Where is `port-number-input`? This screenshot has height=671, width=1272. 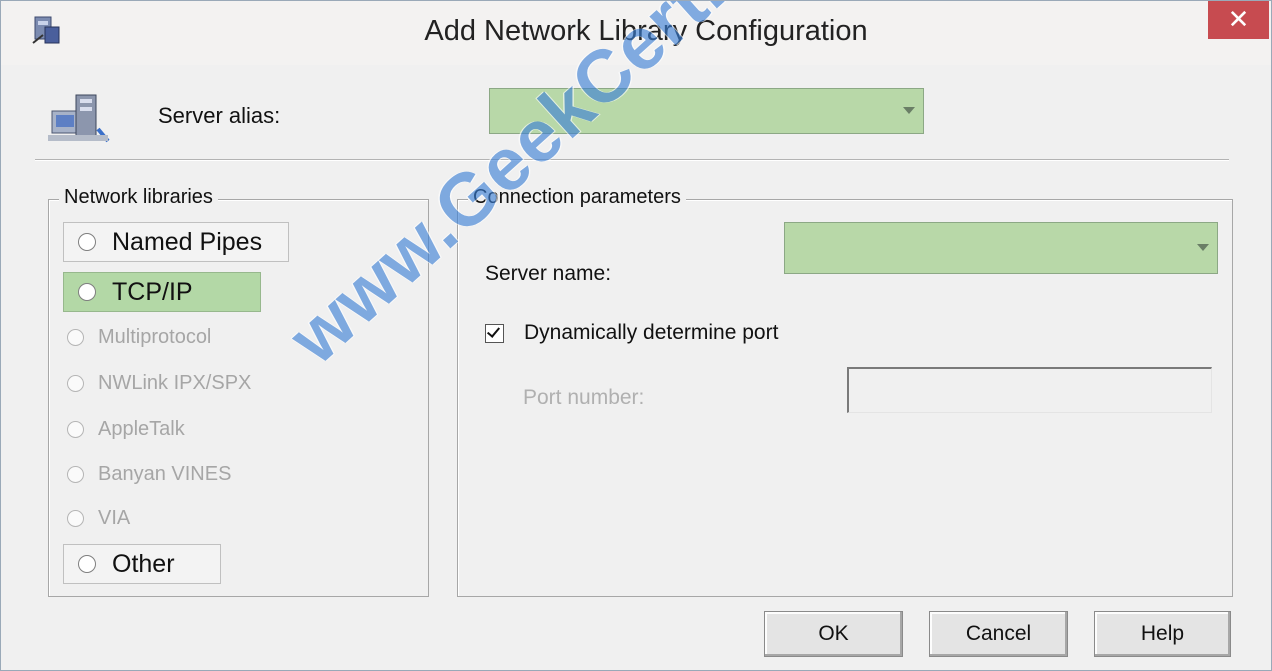 port-number-input is located at coordinates (1029, 390).